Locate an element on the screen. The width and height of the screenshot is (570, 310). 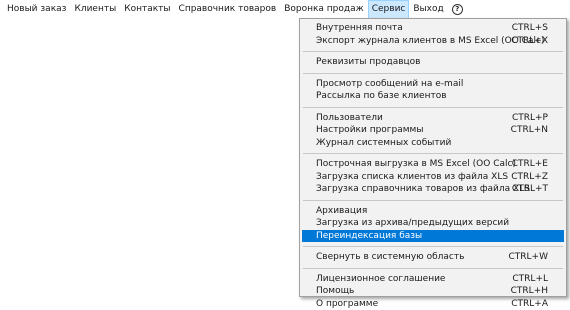
help-button: ? is located at coordinates (457, 9).